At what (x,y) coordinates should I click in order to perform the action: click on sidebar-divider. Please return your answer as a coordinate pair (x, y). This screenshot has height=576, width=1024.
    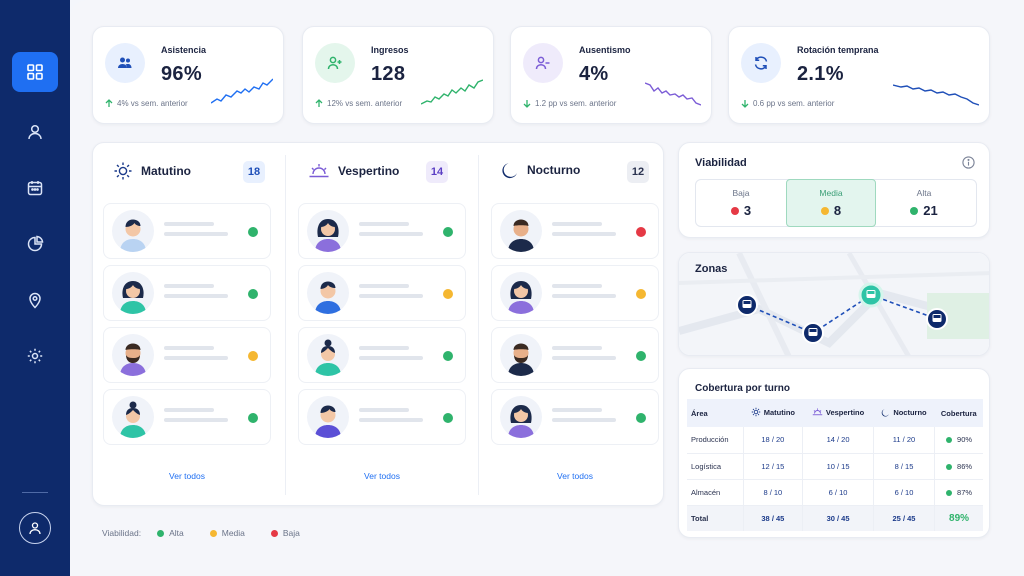
    Looking at the image, I should click on (35, 492).